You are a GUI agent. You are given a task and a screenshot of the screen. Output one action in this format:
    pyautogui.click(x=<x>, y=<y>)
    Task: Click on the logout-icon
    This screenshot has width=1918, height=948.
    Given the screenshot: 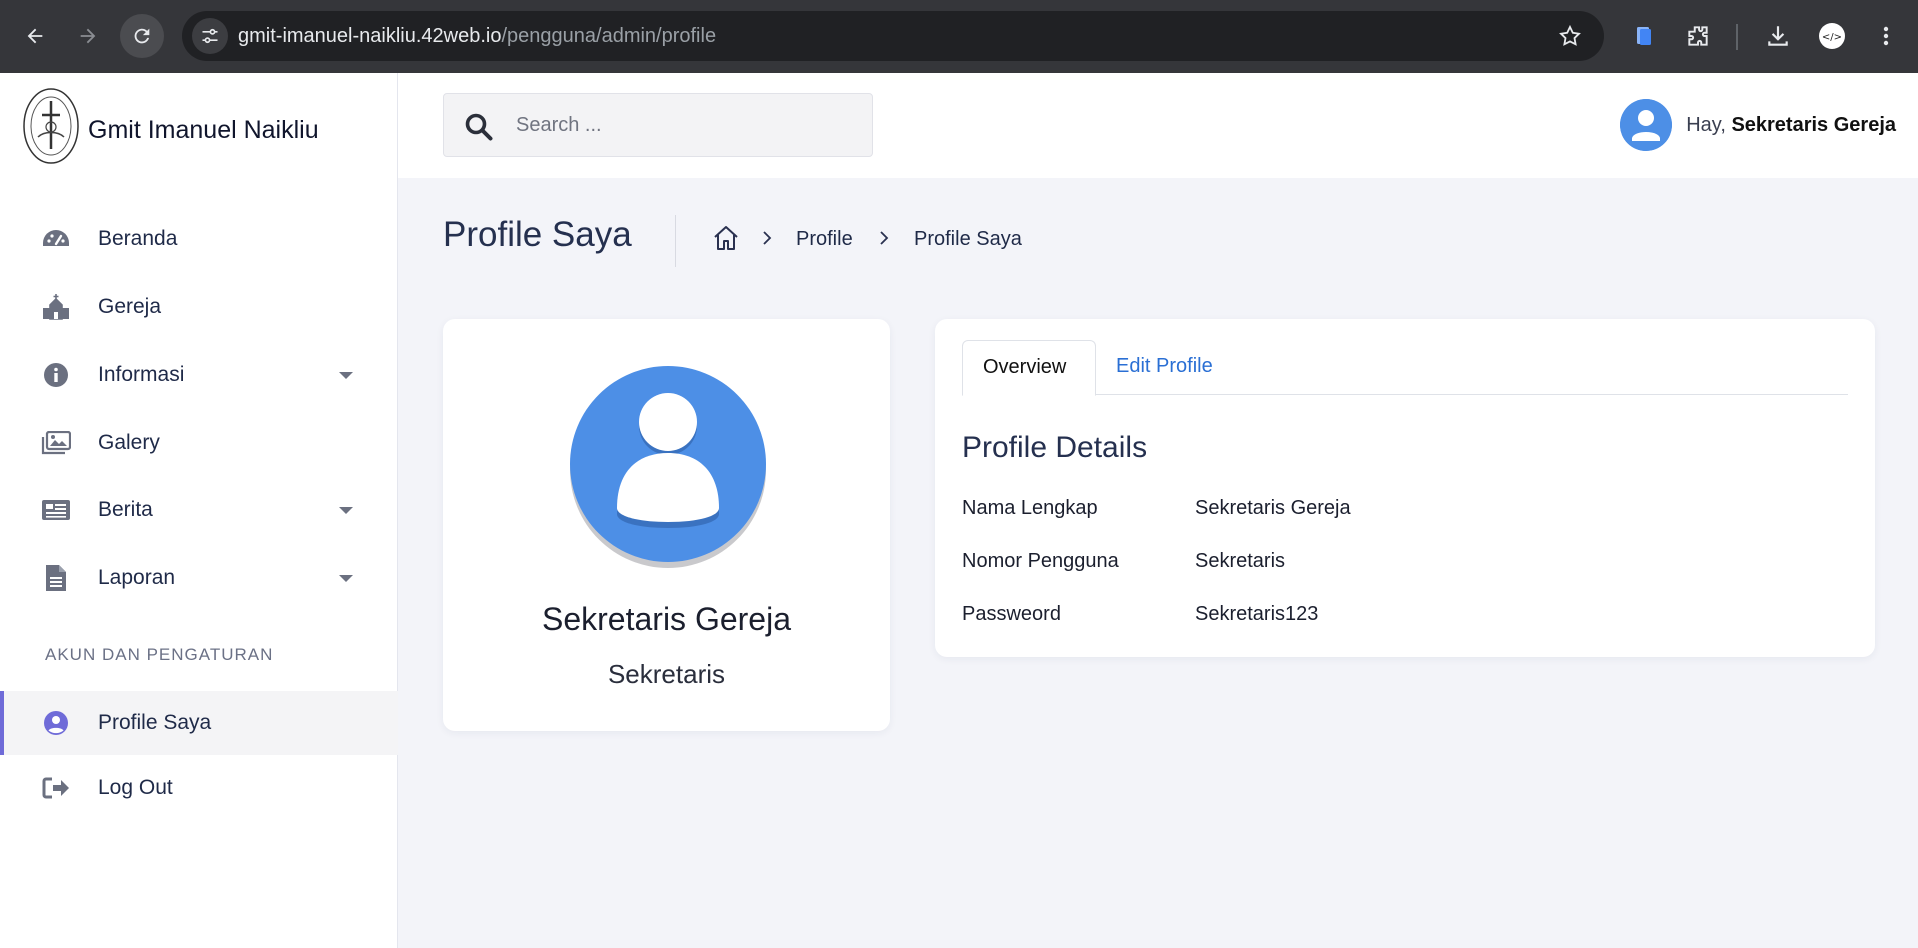 What is the action you would take?
    pyautogui.click(x=56, y=788)
    